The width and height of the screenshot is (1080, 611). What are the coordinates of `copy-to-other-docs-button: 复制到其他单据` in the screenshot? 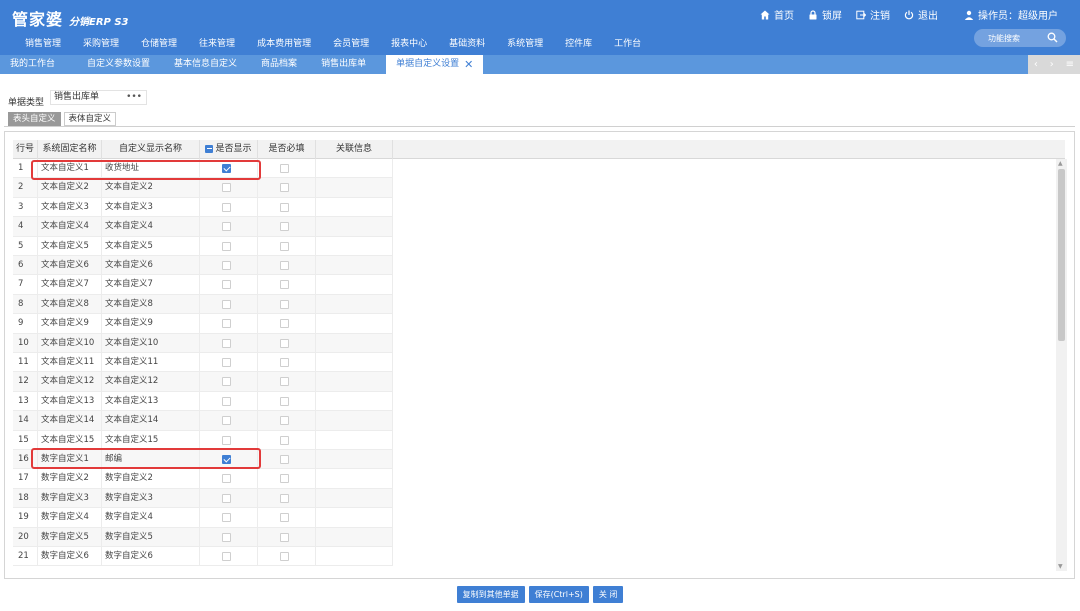 It's located at (490, 594).